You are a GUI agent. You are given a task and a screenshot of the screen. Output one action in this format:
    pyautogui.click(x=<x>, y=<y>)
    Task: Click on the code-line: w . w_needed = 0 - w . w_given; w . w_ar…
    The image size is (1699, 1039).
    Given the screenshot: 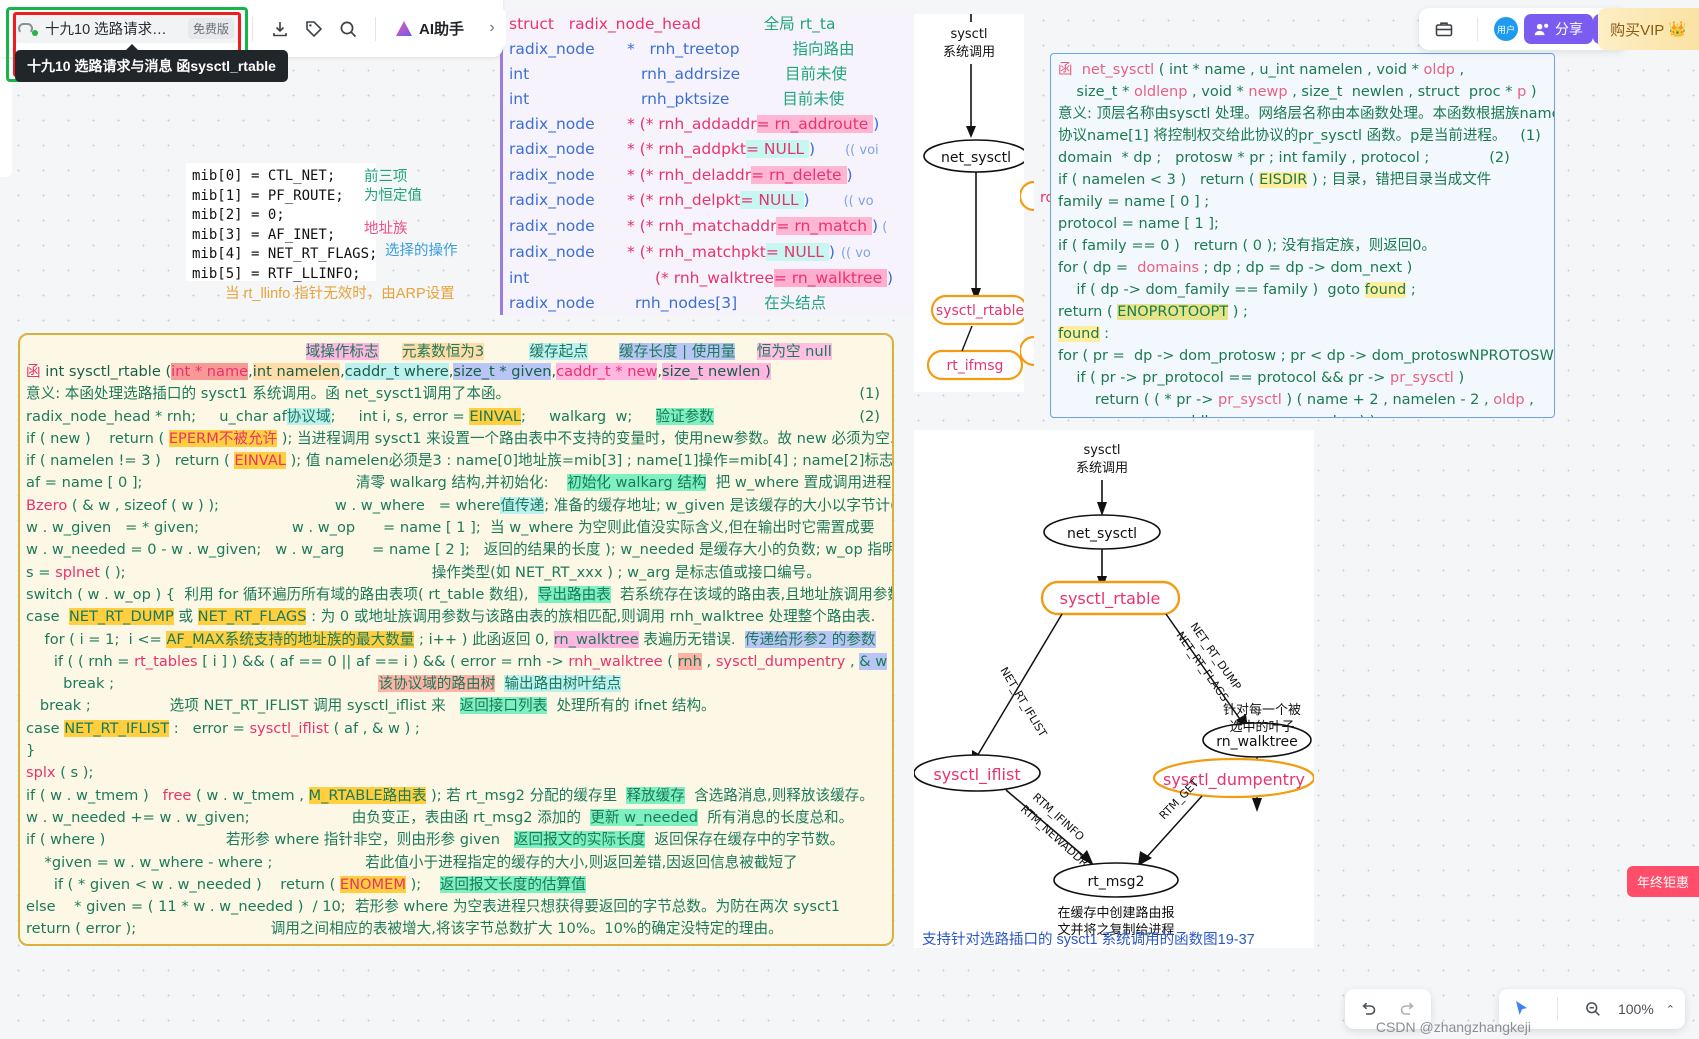 What is the action you would take?
    pyautogui.click(x=460, y=550)
    